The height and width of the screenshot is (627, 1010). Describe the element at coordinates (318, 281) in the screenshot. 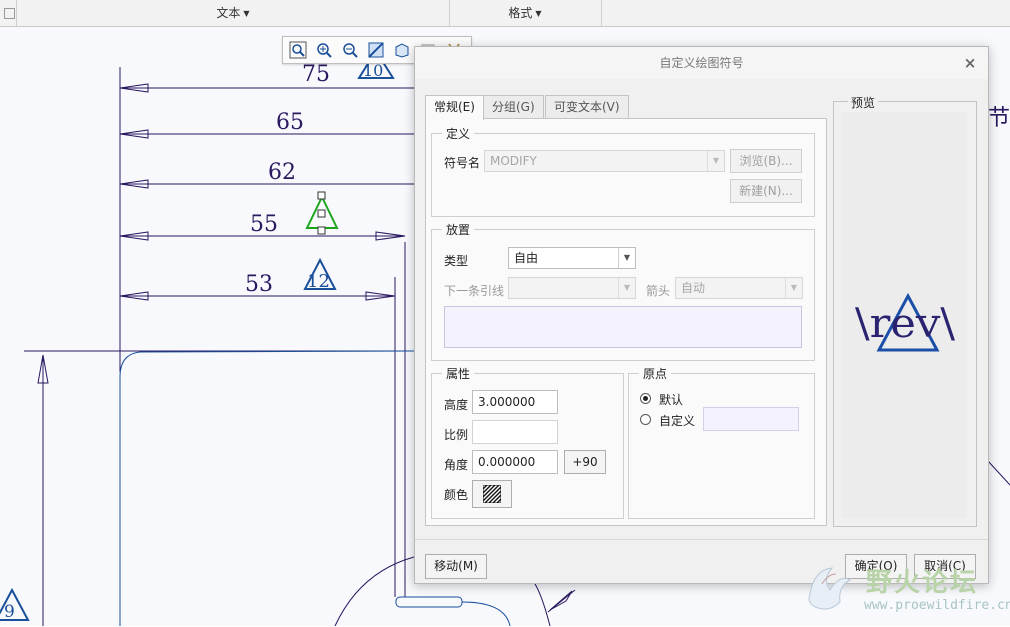

I see `rev-triangle-label: 12` at that location.